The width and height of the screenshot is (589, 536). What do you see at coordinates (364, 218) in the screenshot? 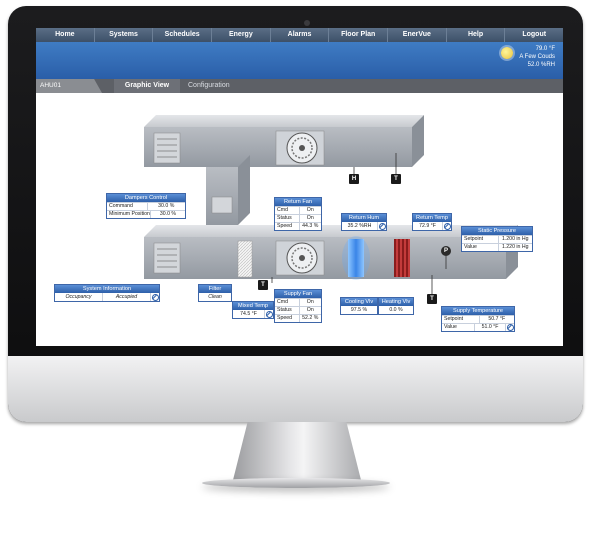
I see `return-hum-title: Return Hum` at bounding box center [364, 218].